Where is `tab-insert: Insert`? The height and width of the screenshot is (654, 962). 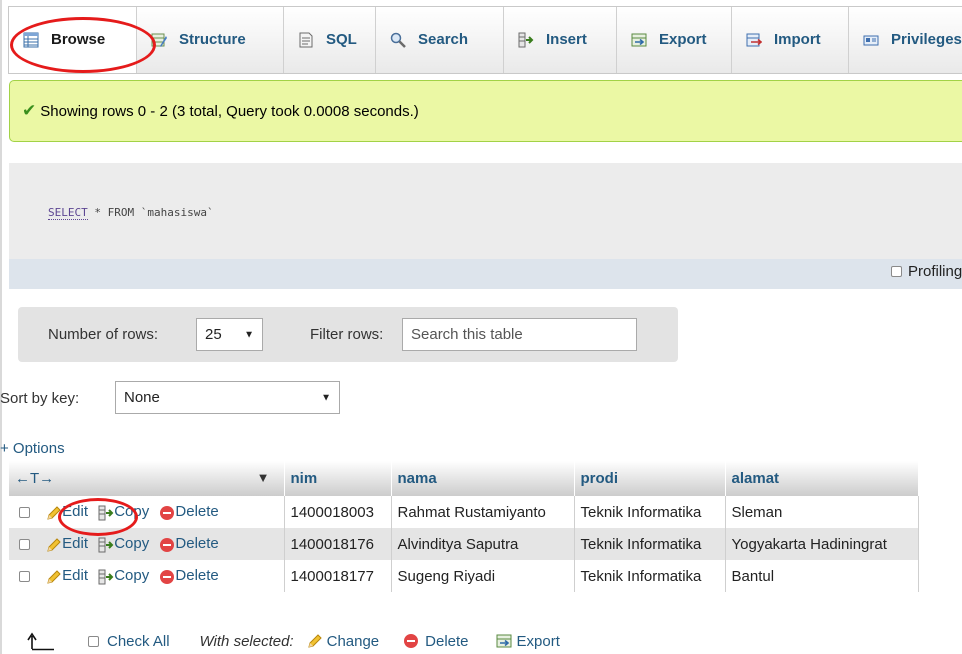 tab-insert: Insert is located at coordinates (560, 40).